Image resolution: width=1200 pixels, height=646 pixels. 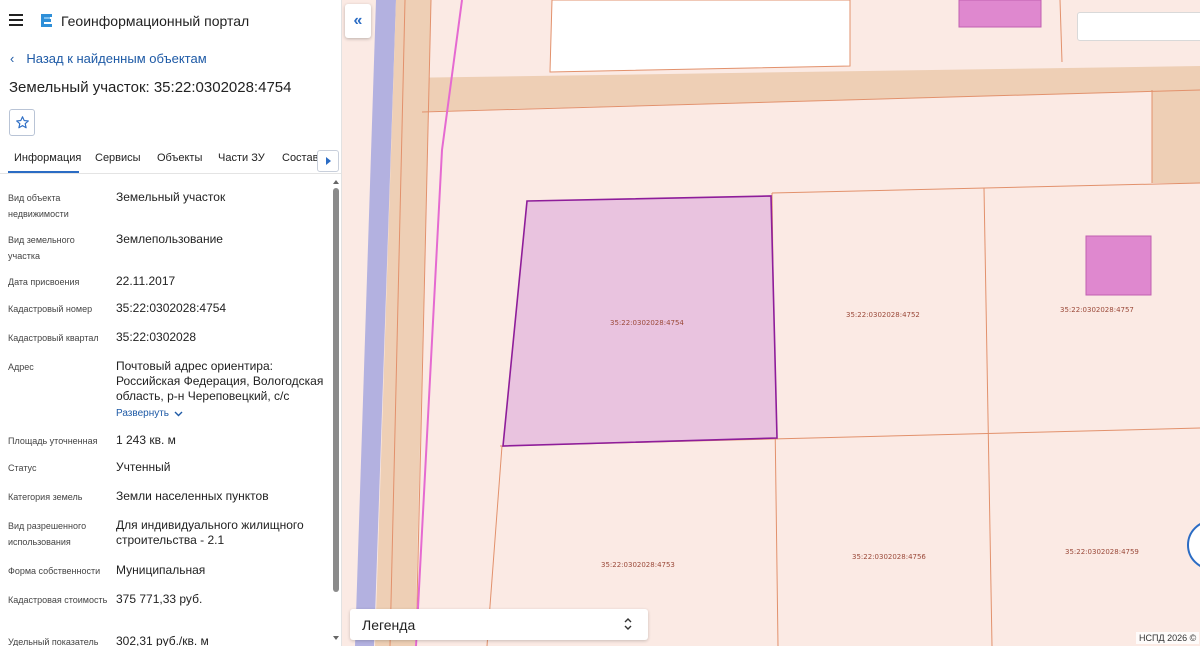 What do you see at coordinates (1102, 552) in the screenshot?
I see `parcel-label: 35:22:0302028:4759` at bounding box center [1102, 552].